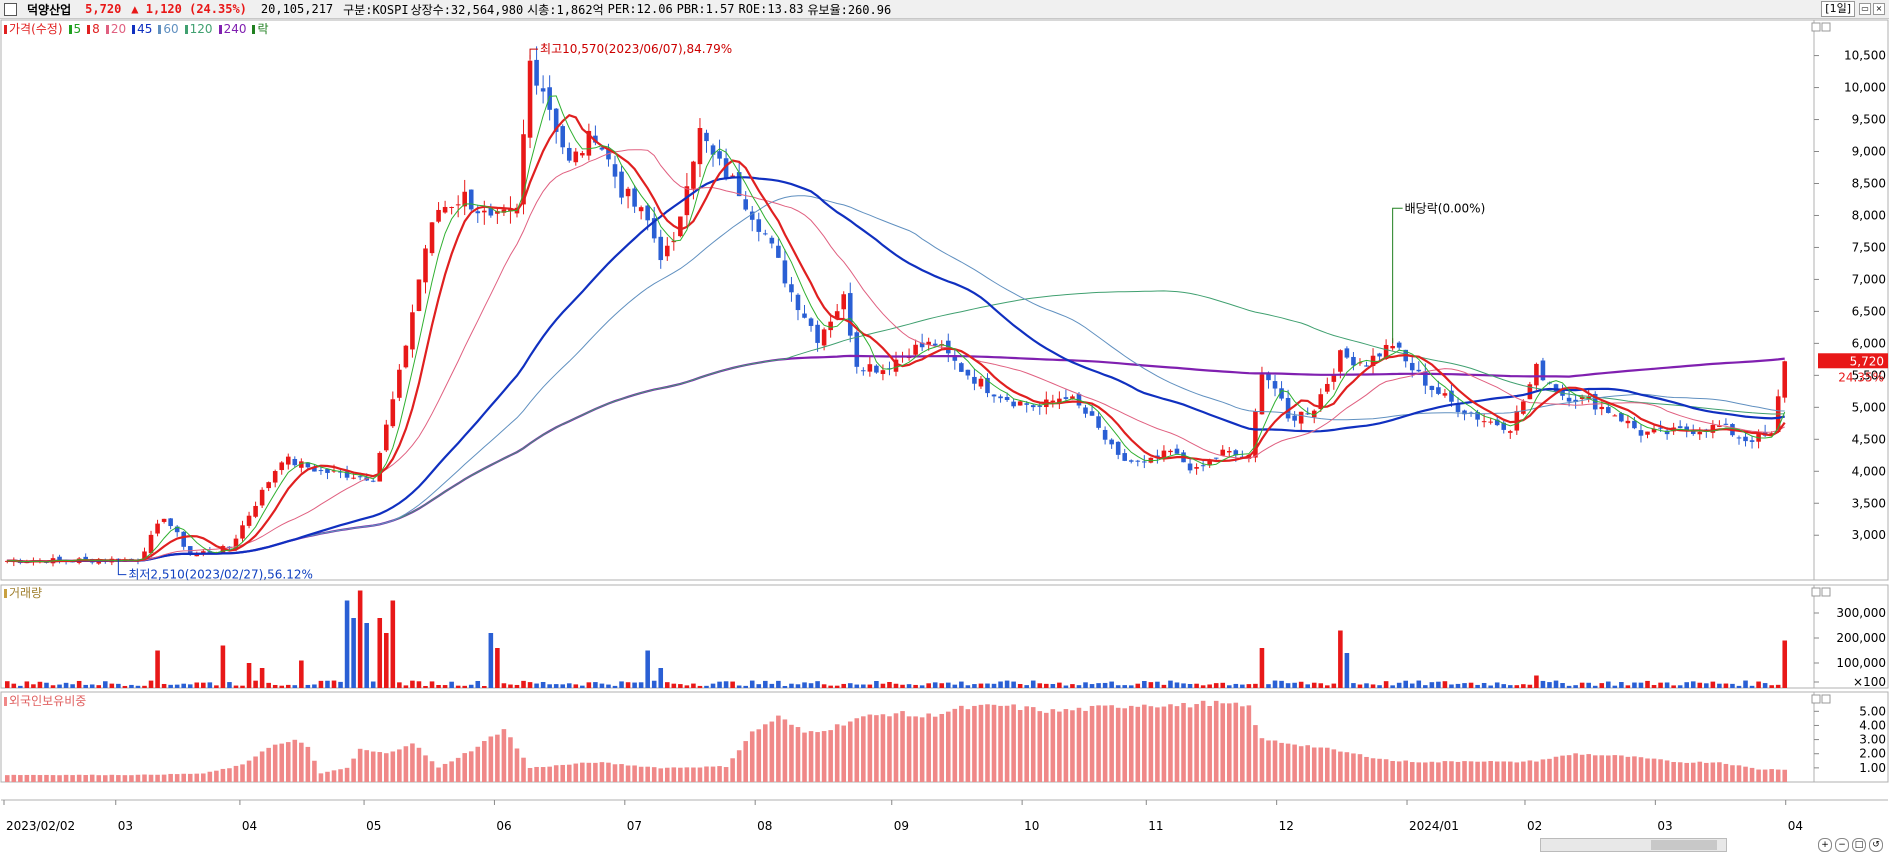 This screenshot has width=1889, height=852. What do you see at coordinates (74, 29) in the screenshot?
I see `legend-item-1: 5` at bounding box center [74, 29].